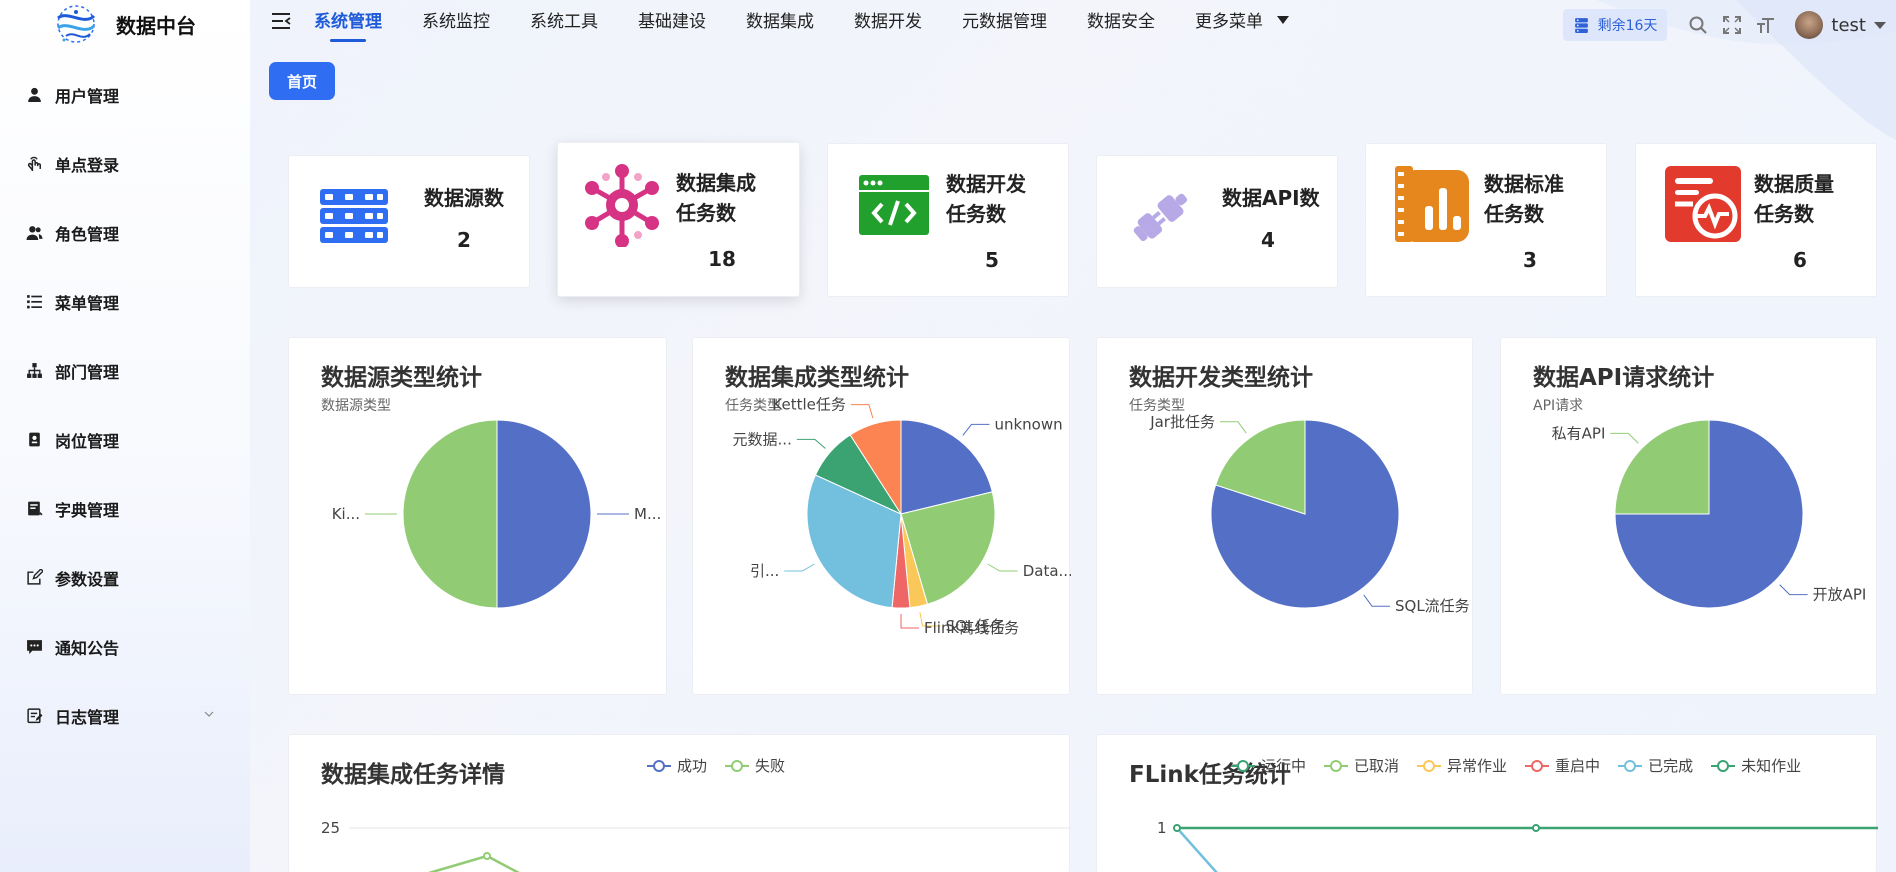  I want to click on tab-system-tools: 系统工具, so click(564, 22).